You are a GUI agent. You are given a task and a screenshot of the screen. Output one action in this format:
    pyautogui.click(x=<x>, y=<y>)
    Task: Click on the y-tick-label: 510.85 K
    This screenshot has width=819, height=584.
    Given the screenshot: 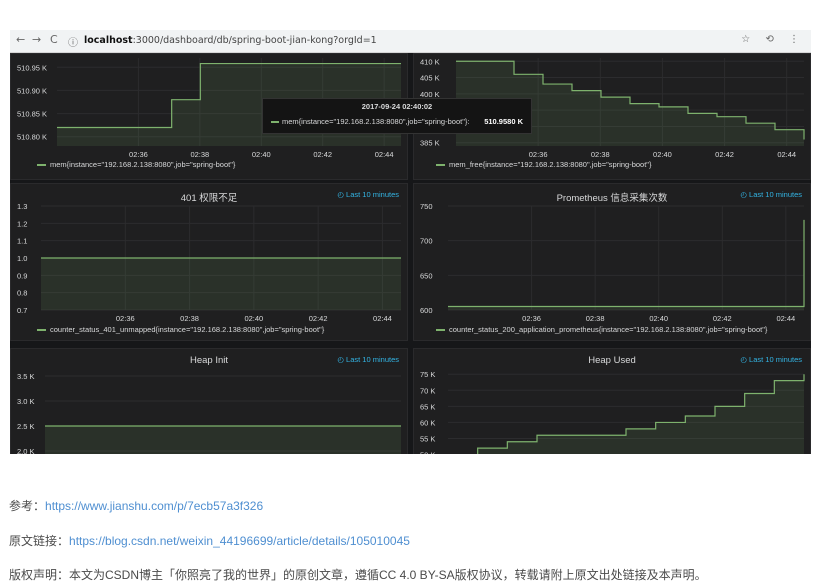 What is the action you would take?
    pyautogui.click(x=32, y=114)
    